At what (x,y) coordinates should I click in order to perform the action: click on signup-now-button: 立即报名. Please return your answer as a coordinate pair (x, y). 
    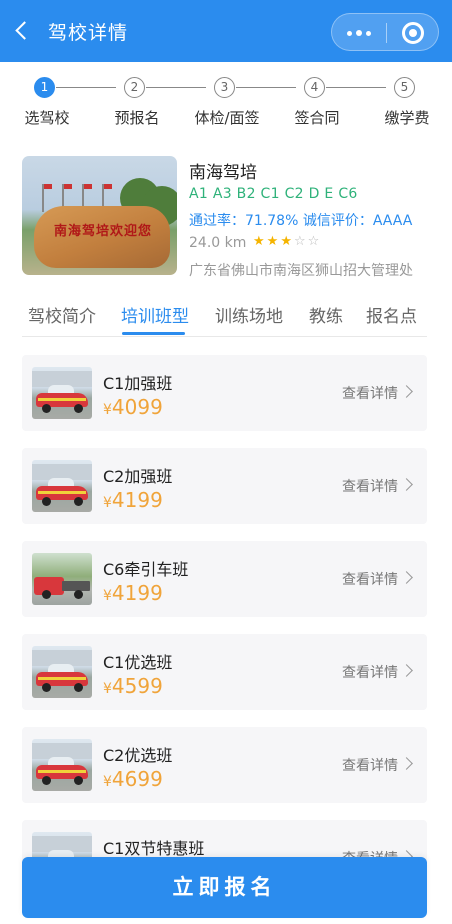
    Looking at the image, I should click on (224, 887).